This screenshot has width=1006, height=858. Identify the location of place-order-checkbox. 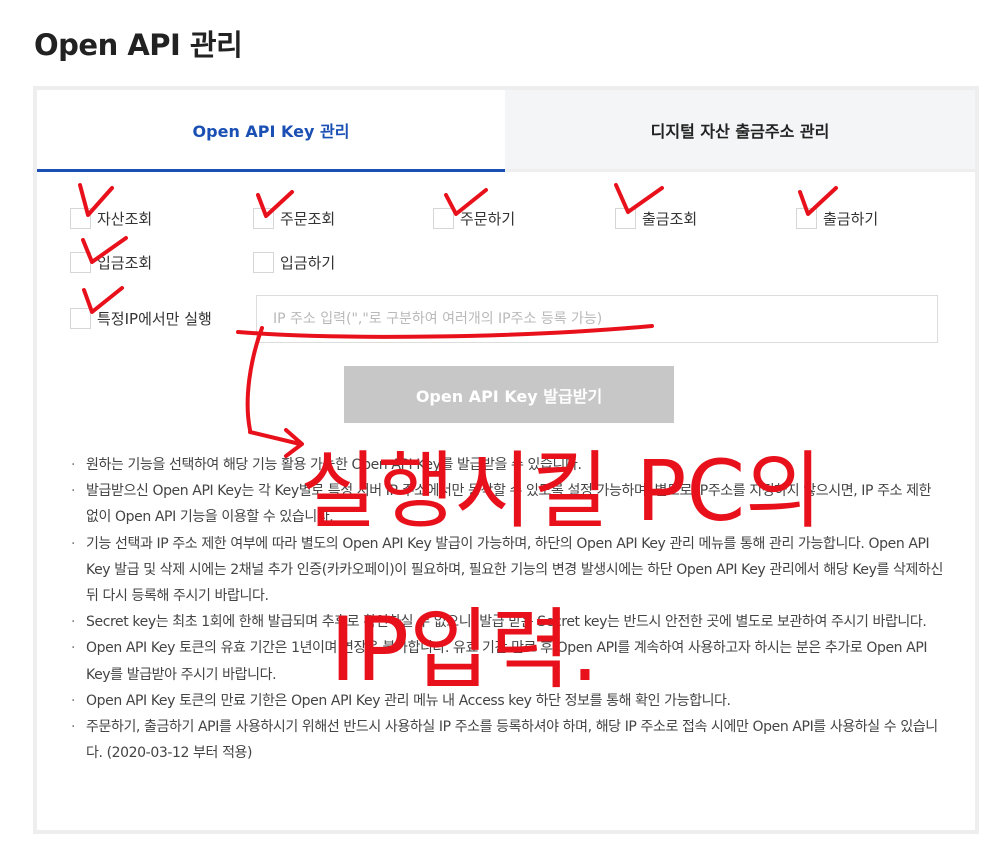
(443, 218).